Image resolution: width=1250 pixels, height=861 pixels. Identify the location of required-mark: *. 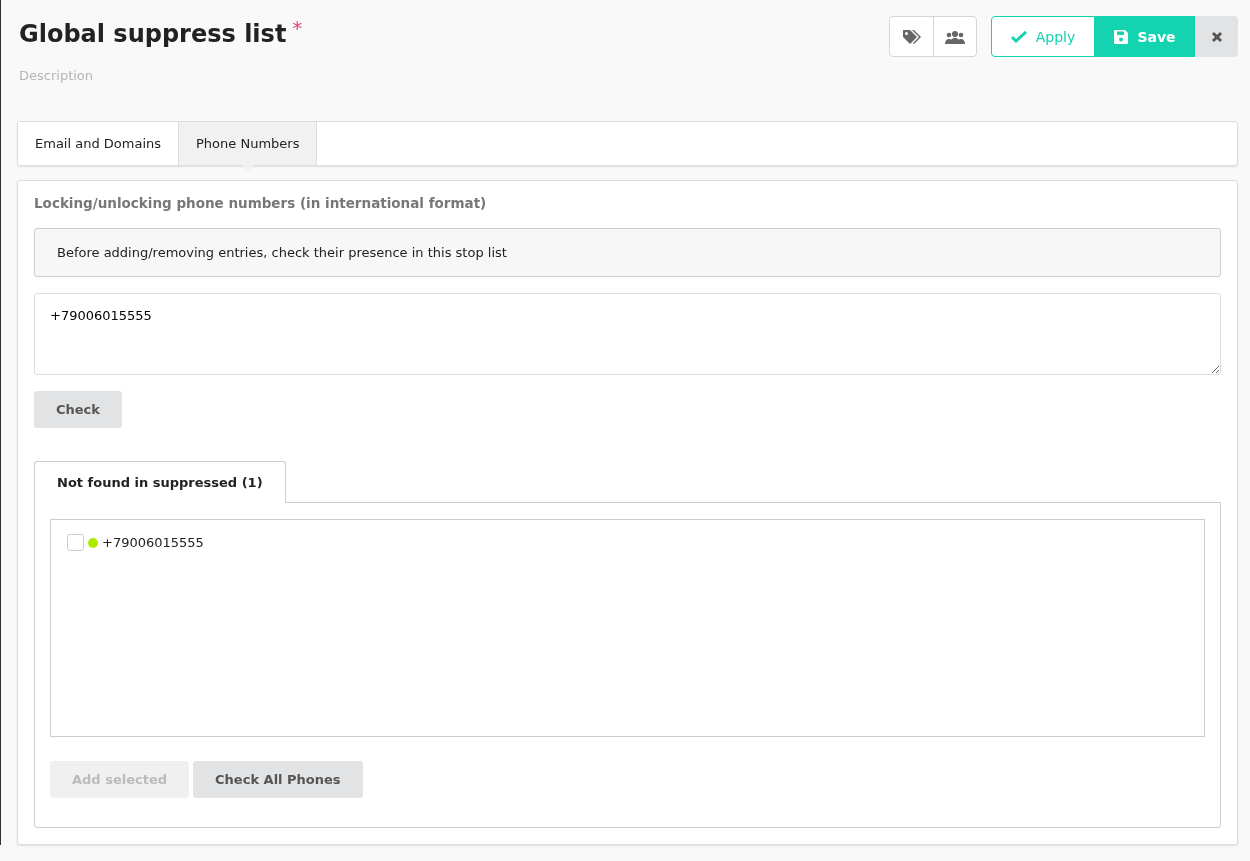
(297, 28).